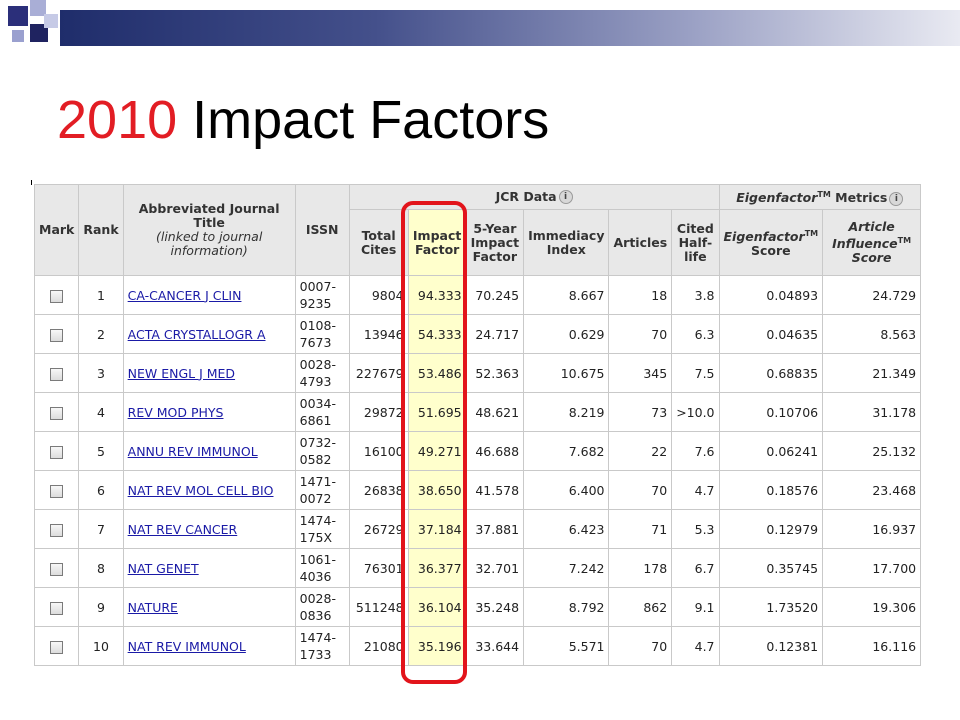  What do you see at coordinates (181, 373) in the screenshot?
I see `journal-link: NEW ENGL J MED` at bounding box center [181, 373].